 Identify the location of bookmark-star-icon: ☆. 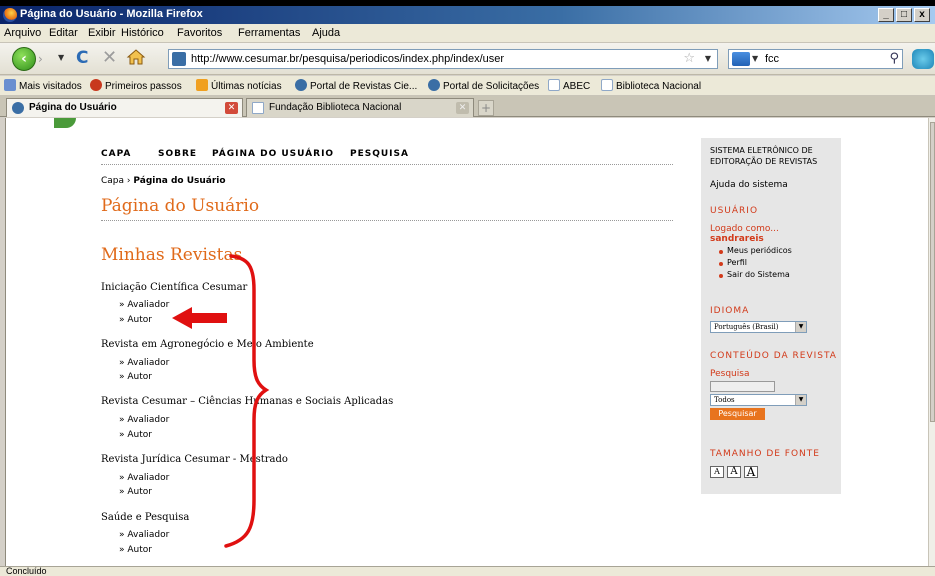
(689, 58).